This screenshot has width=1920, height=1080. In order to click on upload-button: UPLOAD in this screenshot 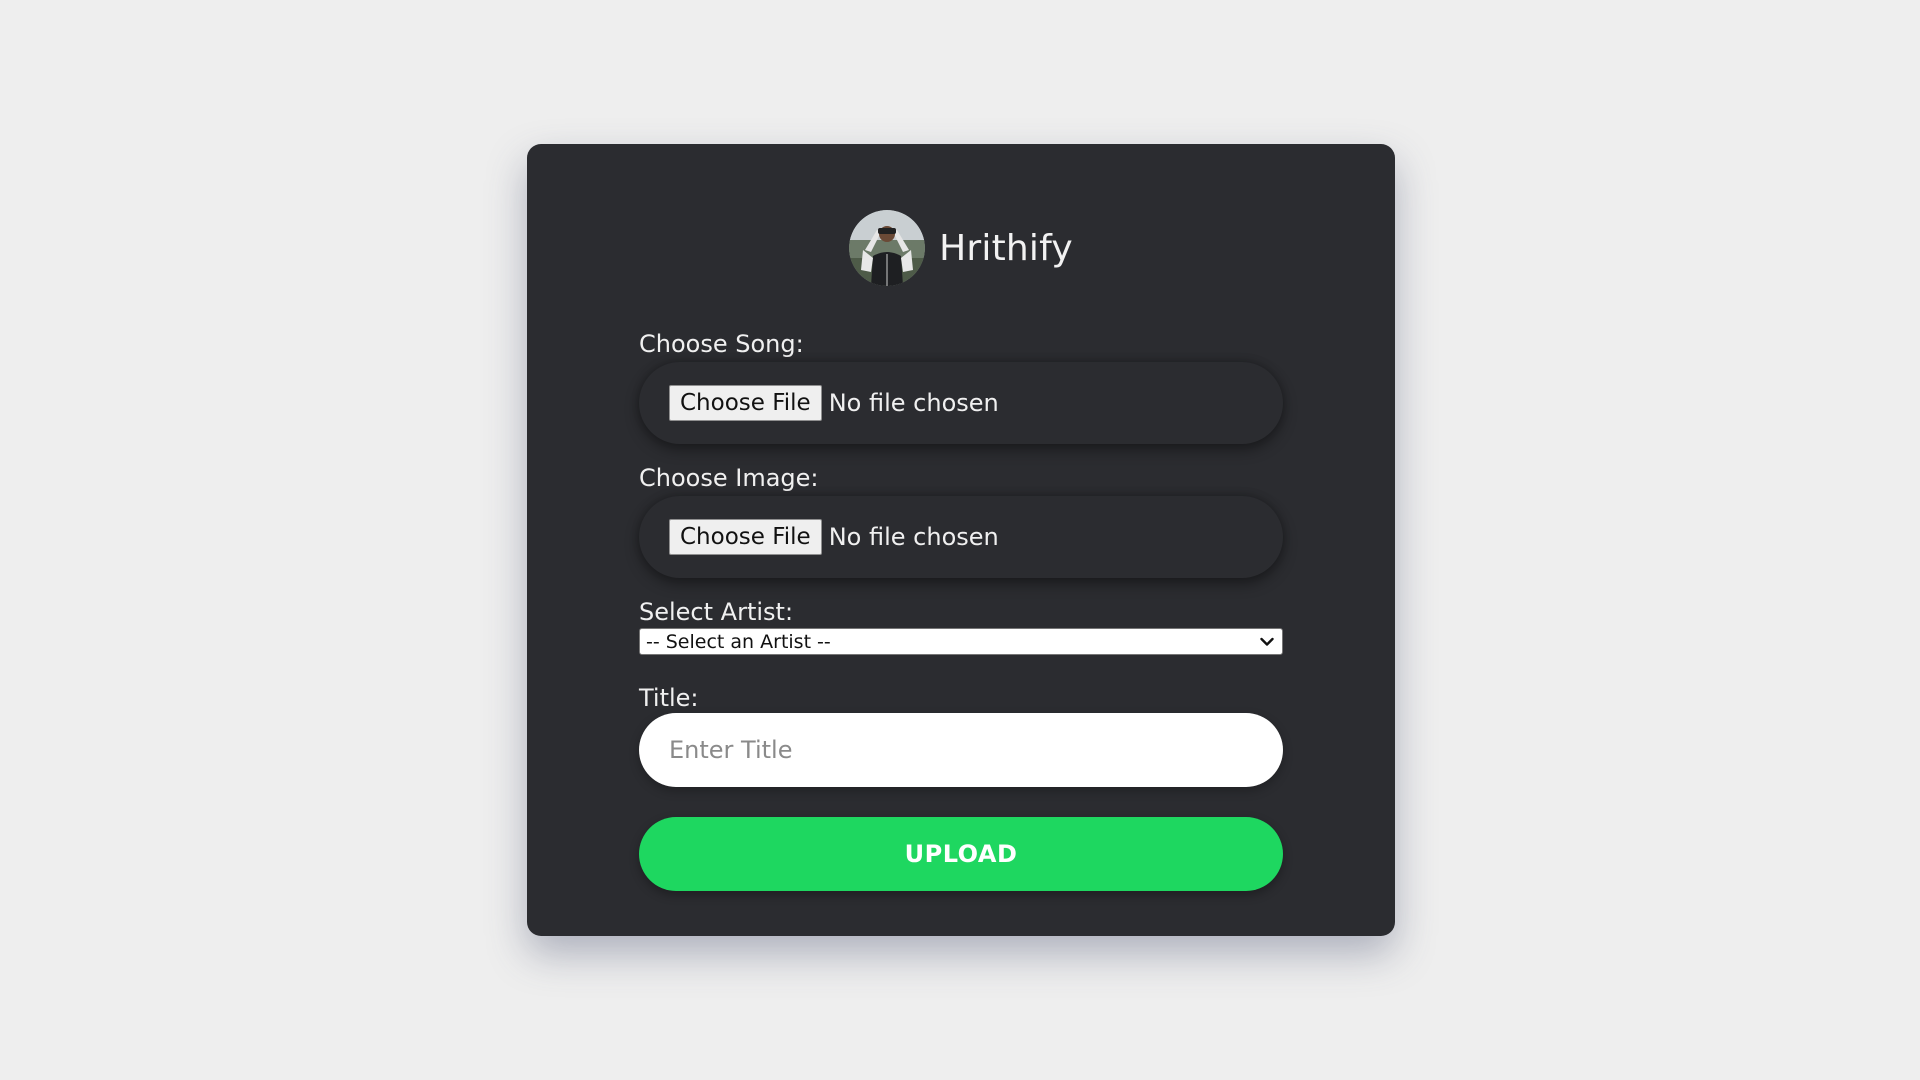, I will do `click(961, 854)`.